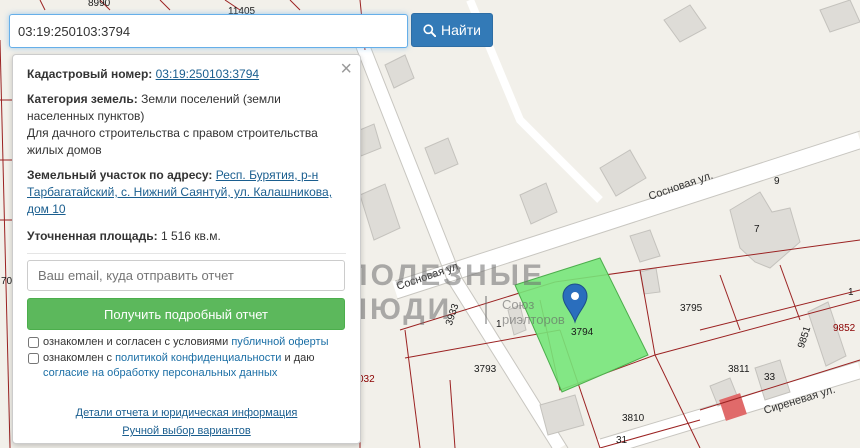 The image size is (860, 448). I want to click on lot-number: 8990, so click(99, 4).